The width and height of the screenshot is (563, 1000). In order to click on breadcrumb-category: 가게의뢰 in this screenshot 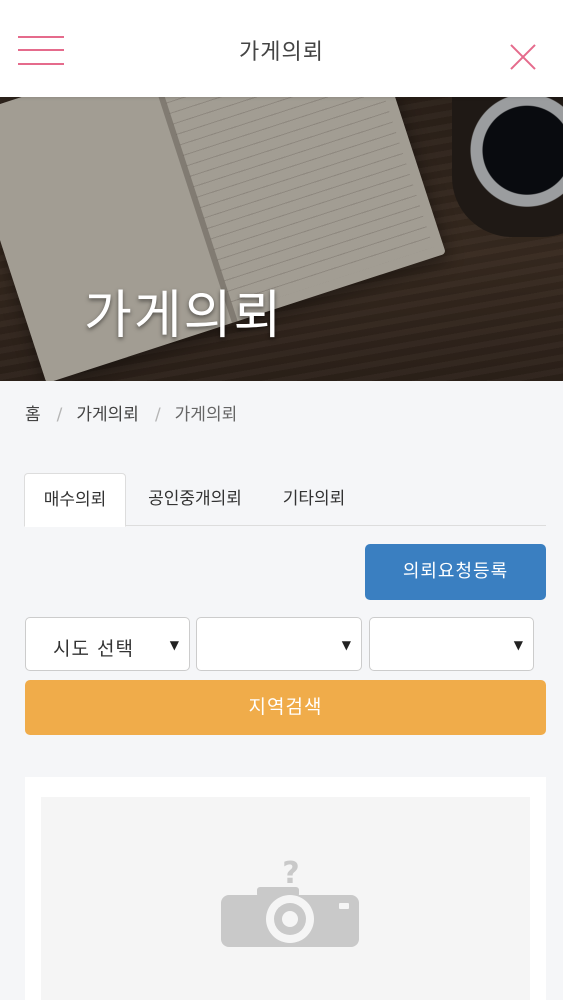, I will do `click(107, 415)`.